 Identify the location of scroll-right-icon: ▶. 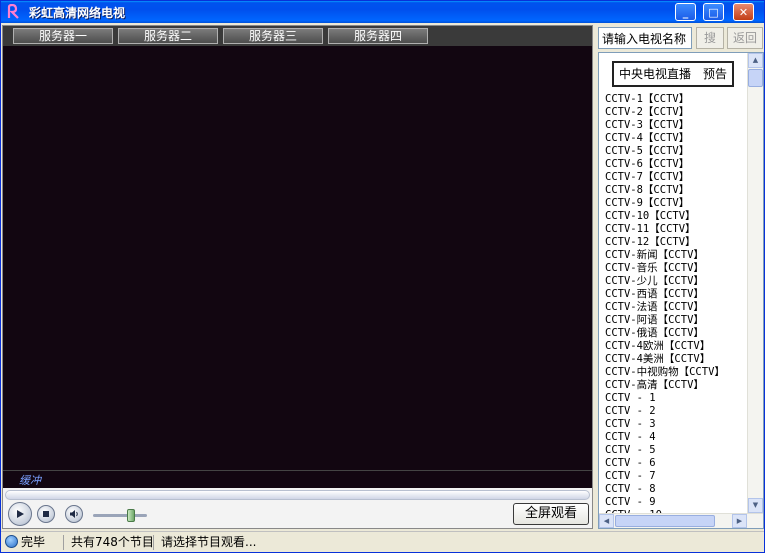
(739, 521).